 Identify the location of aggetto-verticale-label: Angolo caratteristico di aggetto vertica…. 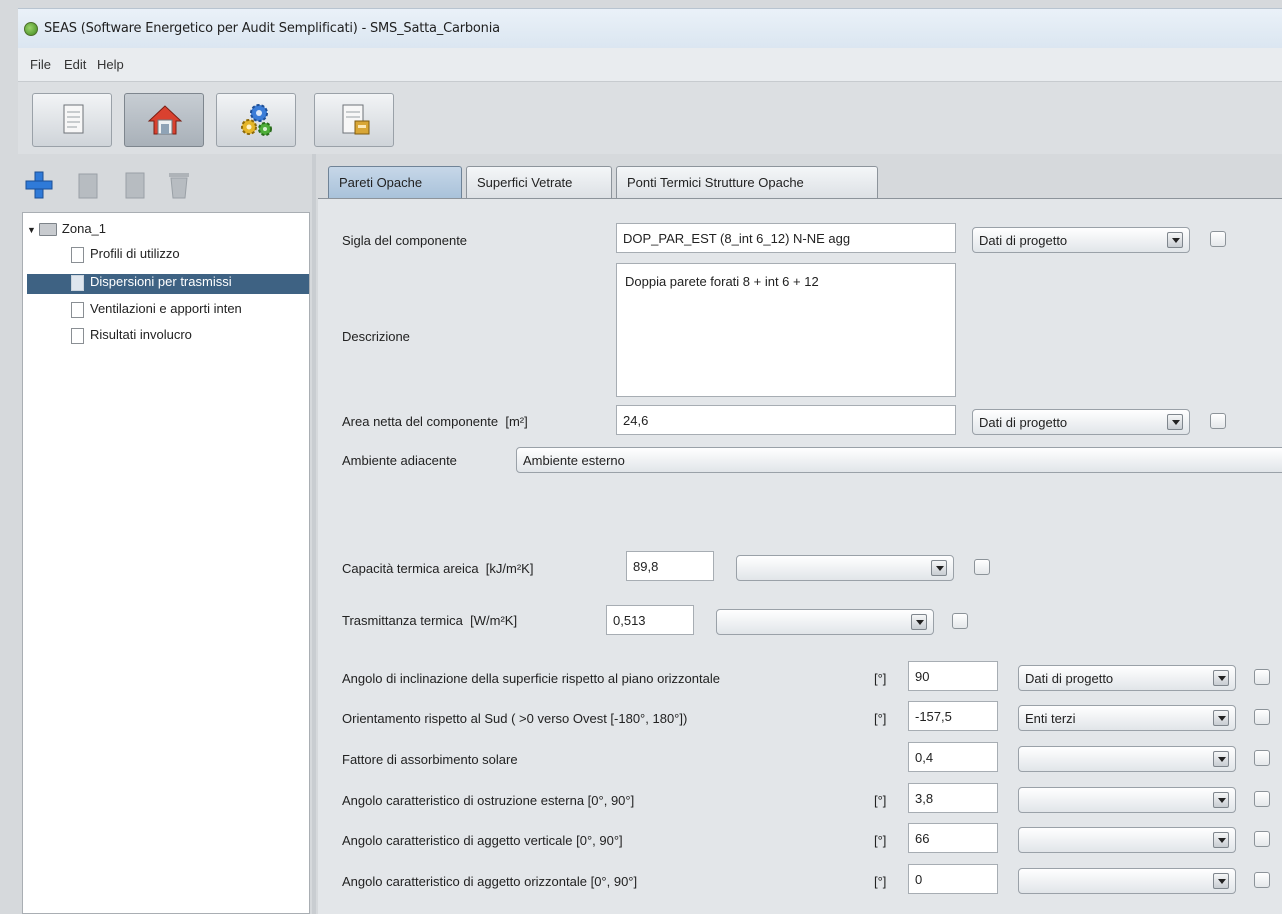
(482, 840).